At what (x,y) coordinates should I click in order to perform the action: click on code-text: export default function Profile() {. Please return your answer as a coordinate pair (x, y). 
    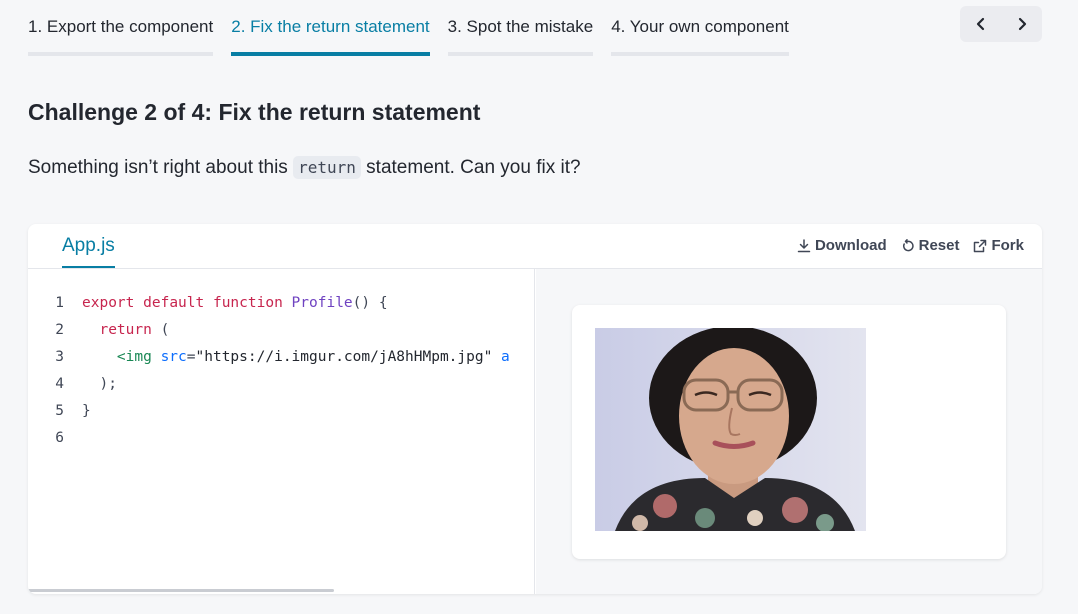
    Looking at the image, I should click on (235, 302).